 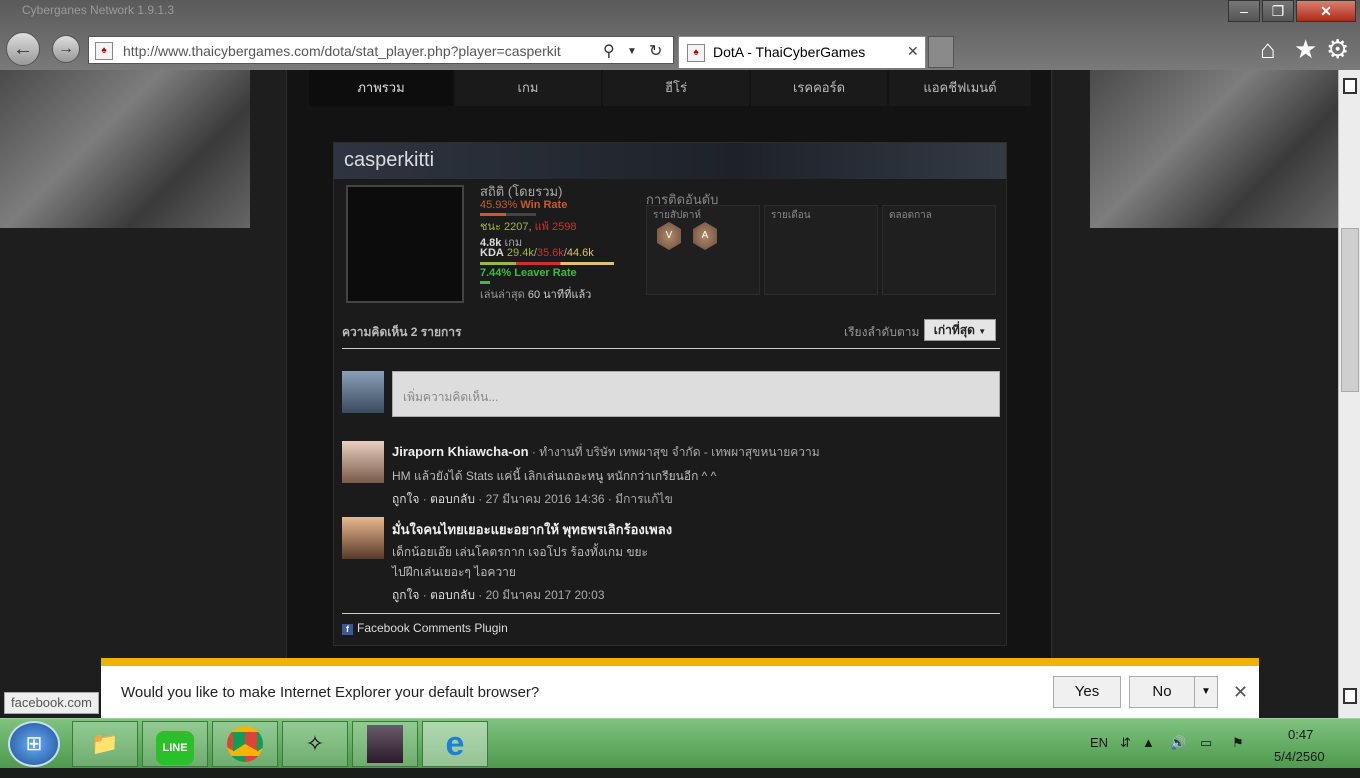 I want to click on plugin-label: Facebook Comments Plugin, so click(x=432, y=628).